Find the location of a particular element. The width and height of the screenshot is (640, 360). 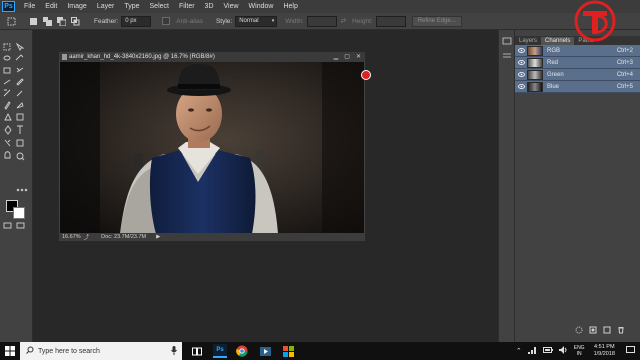

style-value: Normal is located at coordinates (249, 20).